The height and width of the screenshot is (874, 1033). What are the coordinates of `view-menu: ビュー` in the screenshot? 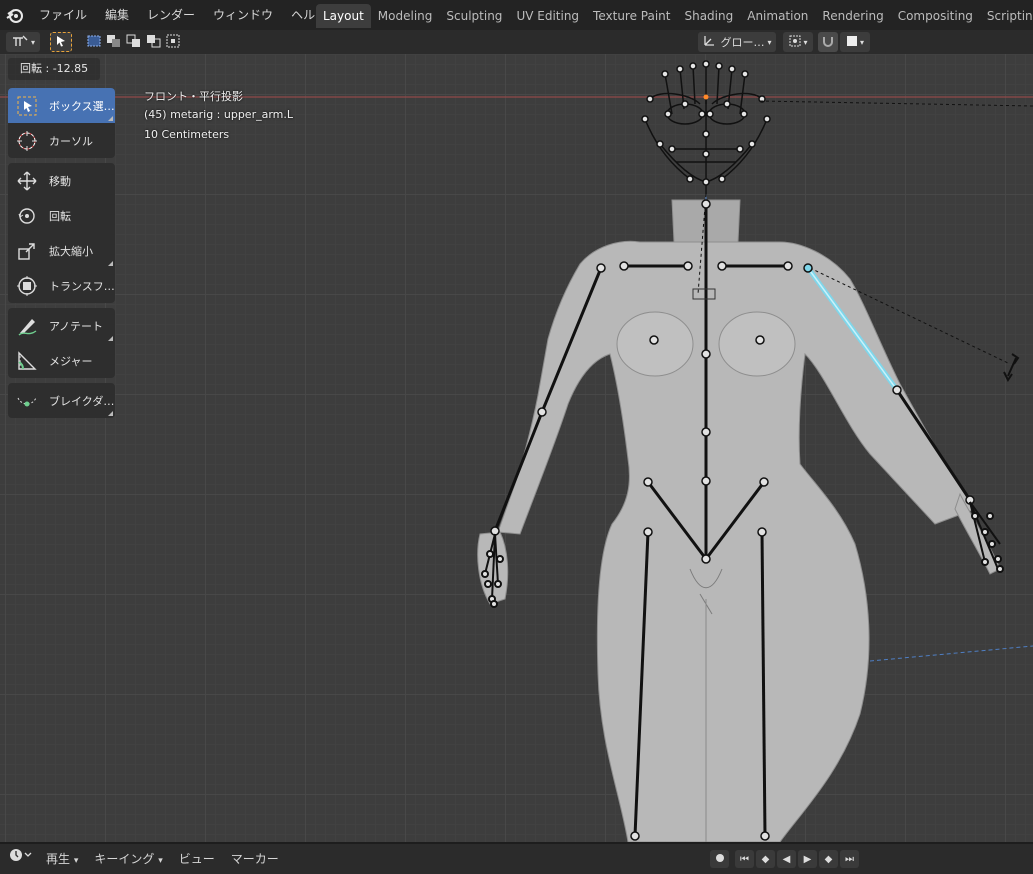 It's located at (197, 859).